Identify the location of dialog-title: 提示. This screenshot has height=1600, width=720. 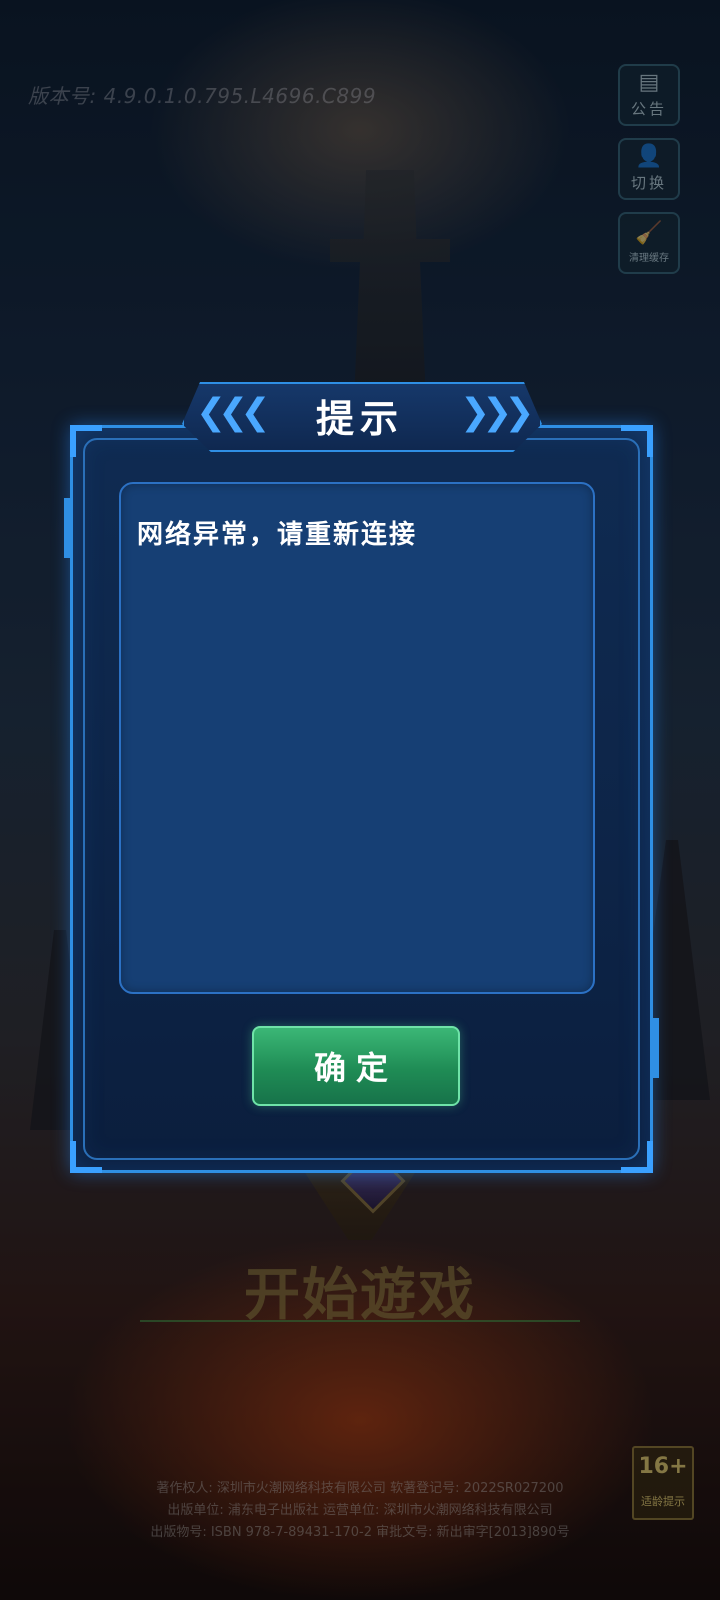
(359, 418).